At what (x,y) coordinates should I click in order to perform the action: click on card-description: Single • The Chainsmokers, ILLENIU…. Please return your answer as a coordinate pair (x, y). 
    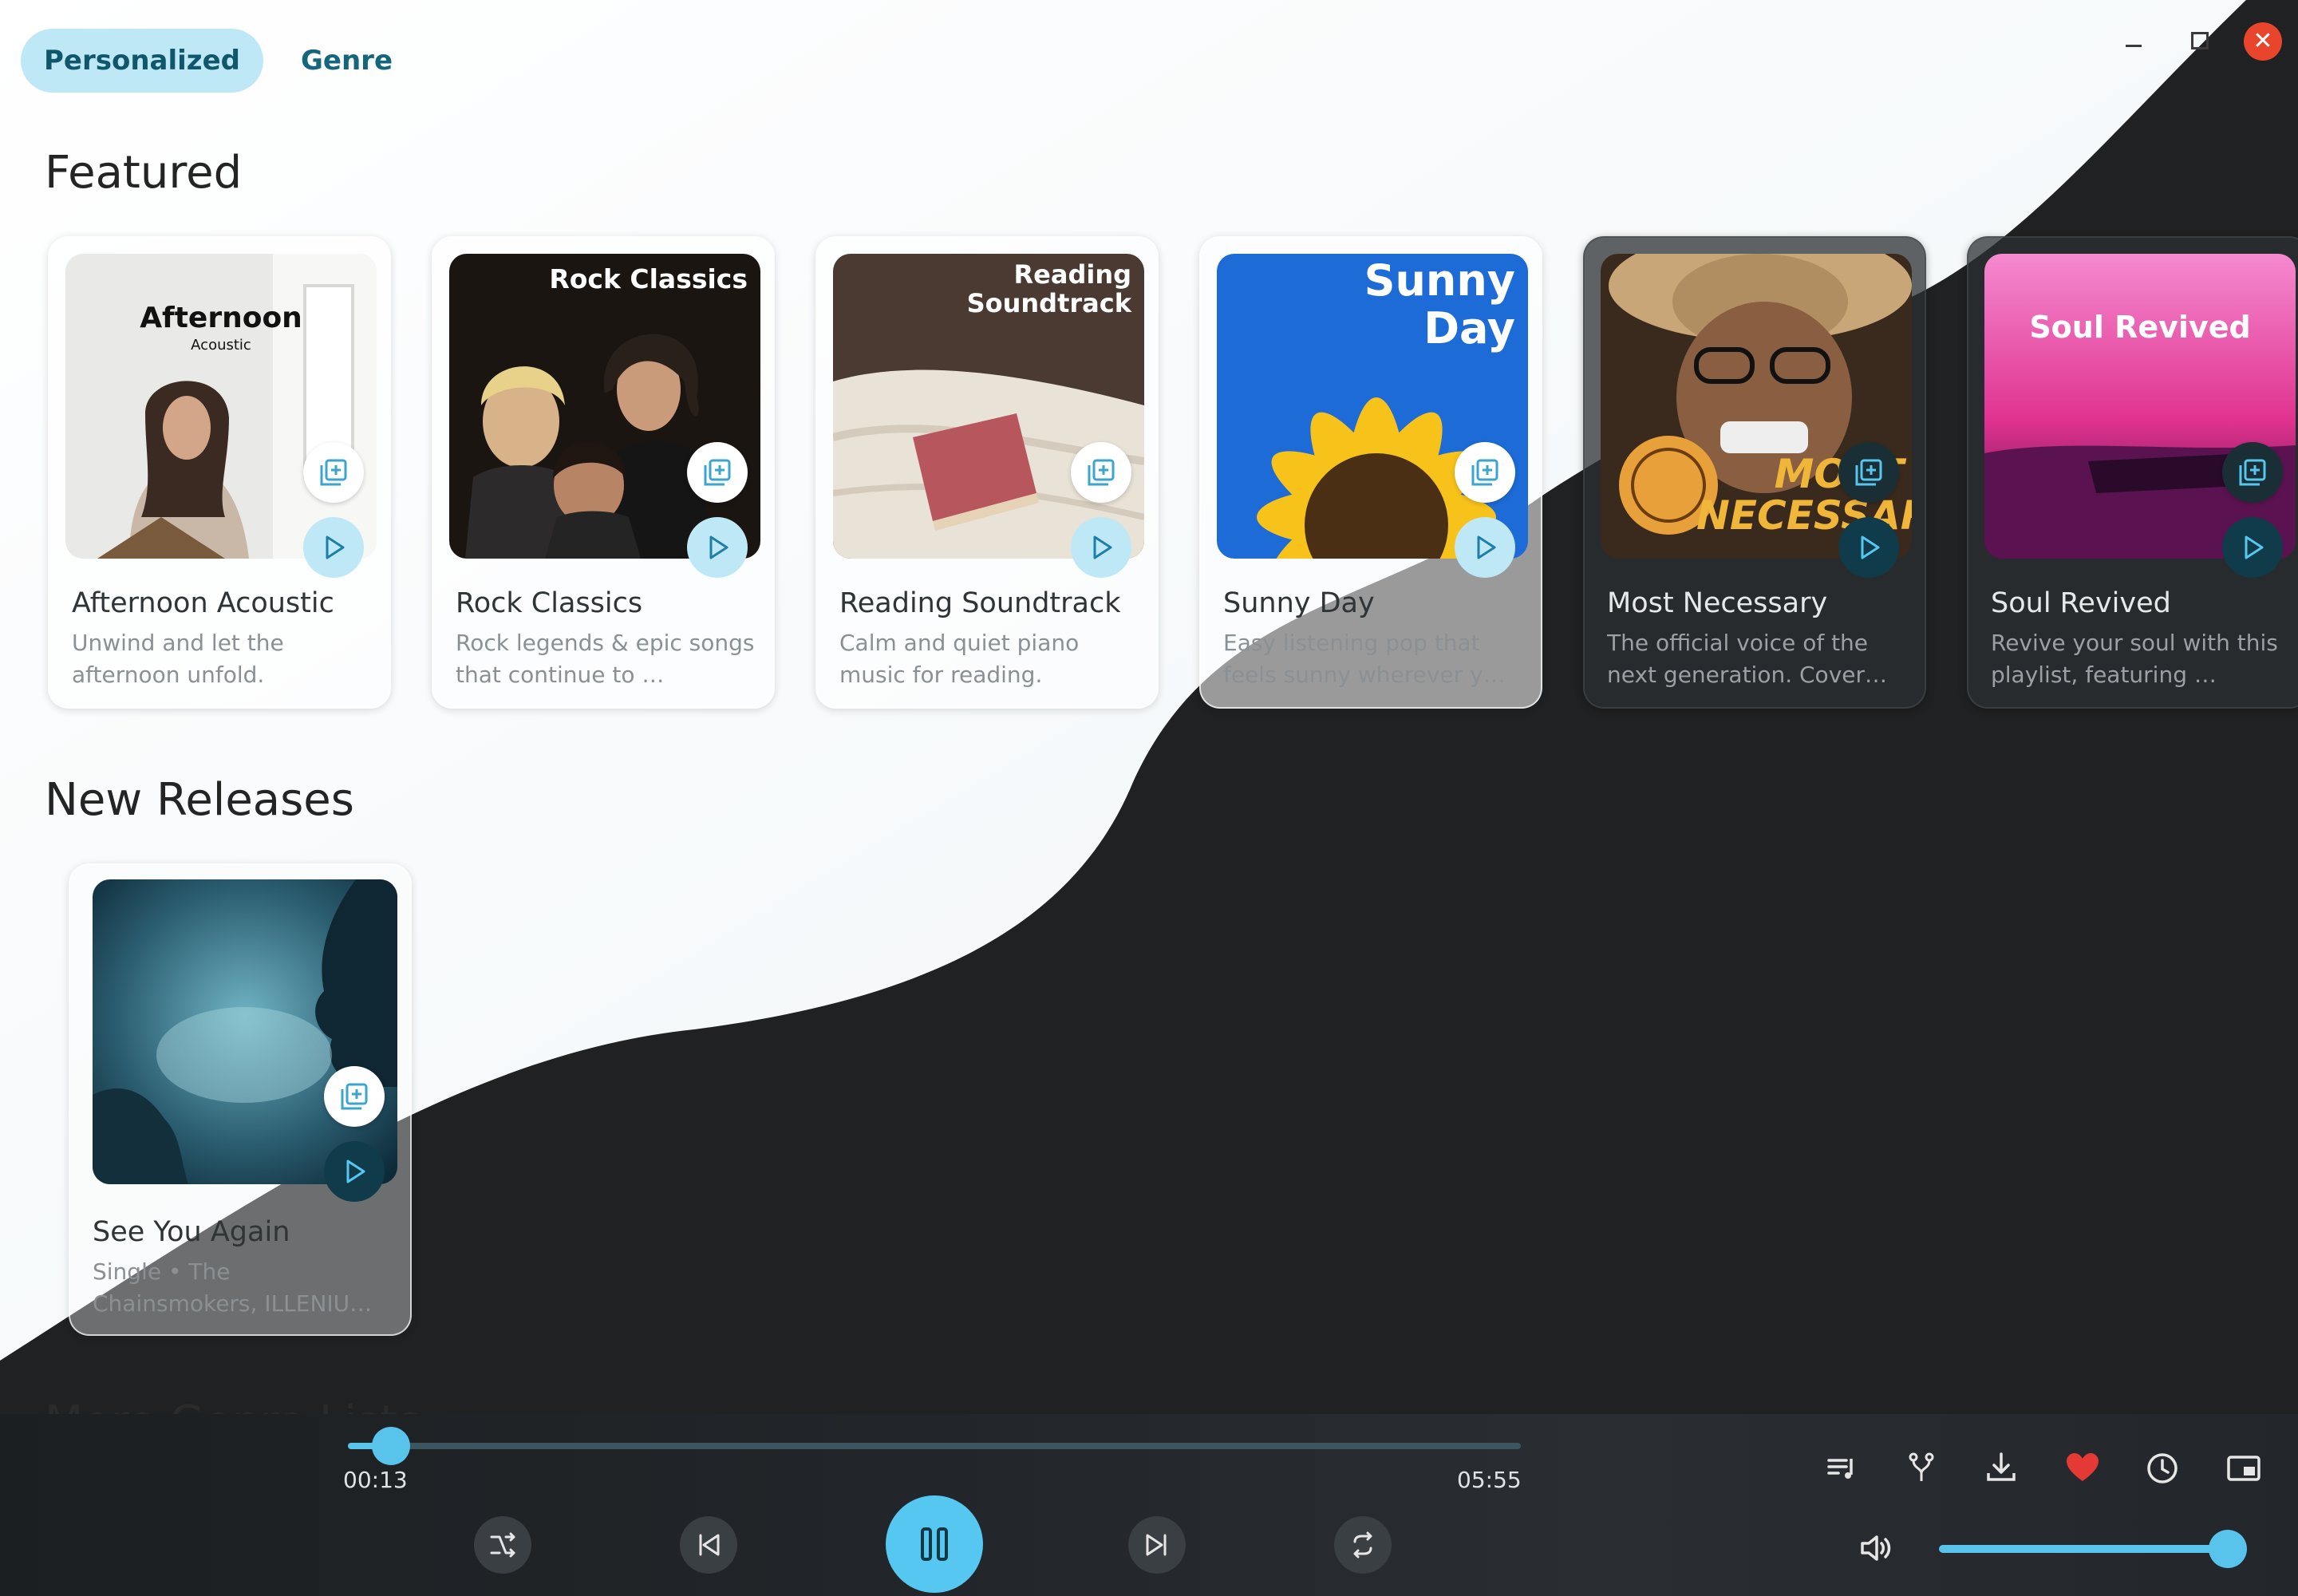
    Looking at the image, I should click on (233, 1287).